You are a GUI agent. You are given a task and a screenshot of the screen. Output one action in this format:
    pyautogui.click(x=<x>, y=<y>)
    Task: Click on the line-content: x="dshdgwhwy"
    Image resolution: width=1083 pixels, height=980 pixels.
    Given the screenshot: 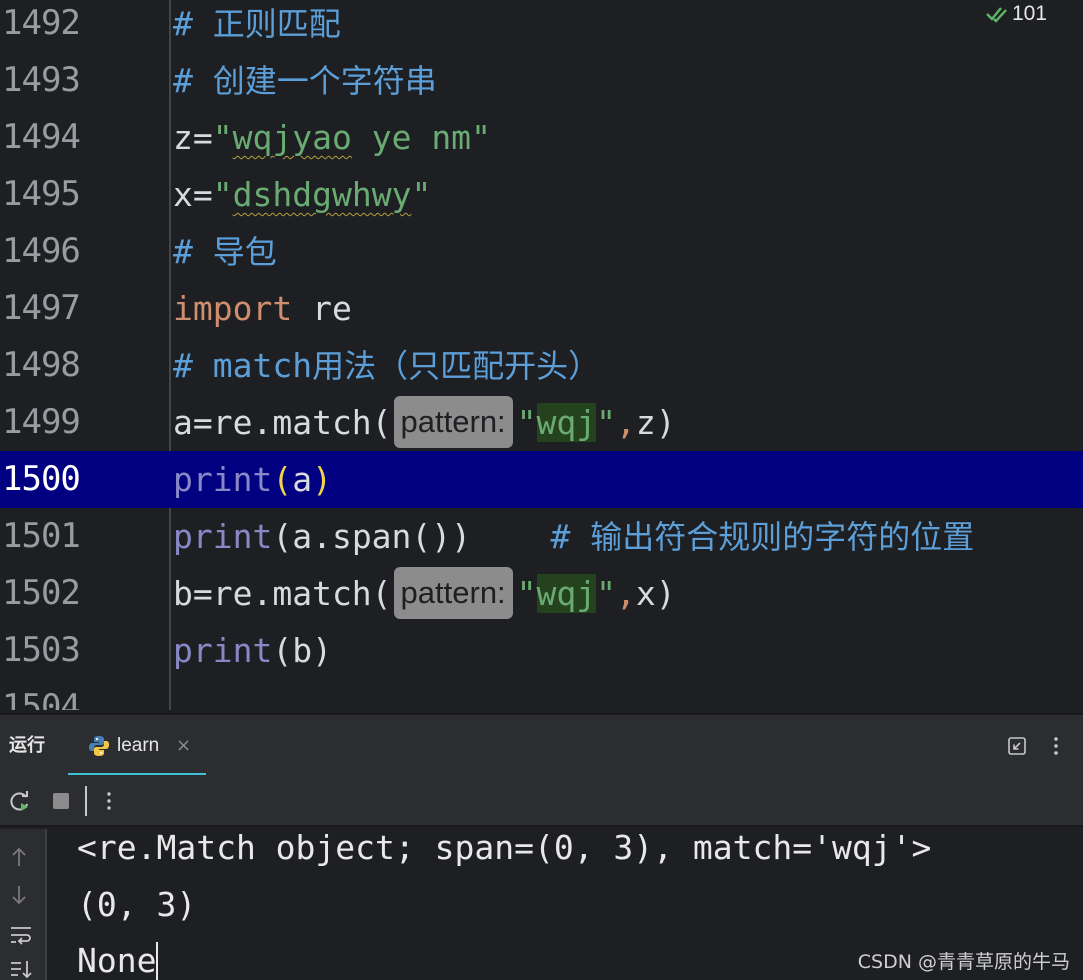 What is the action you would take?
    pyautogui.click(x=302, y=194)
    